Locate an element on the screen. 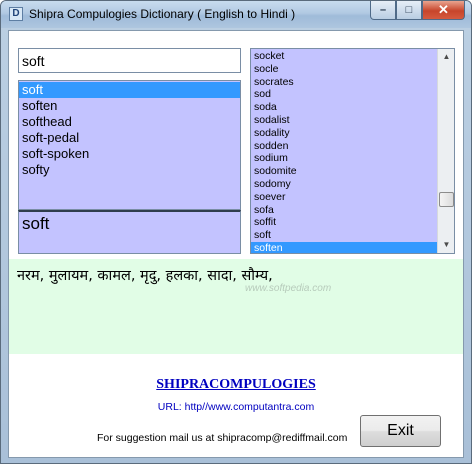  alphabetical-list-item: sod is located at coordinates (345, 94).